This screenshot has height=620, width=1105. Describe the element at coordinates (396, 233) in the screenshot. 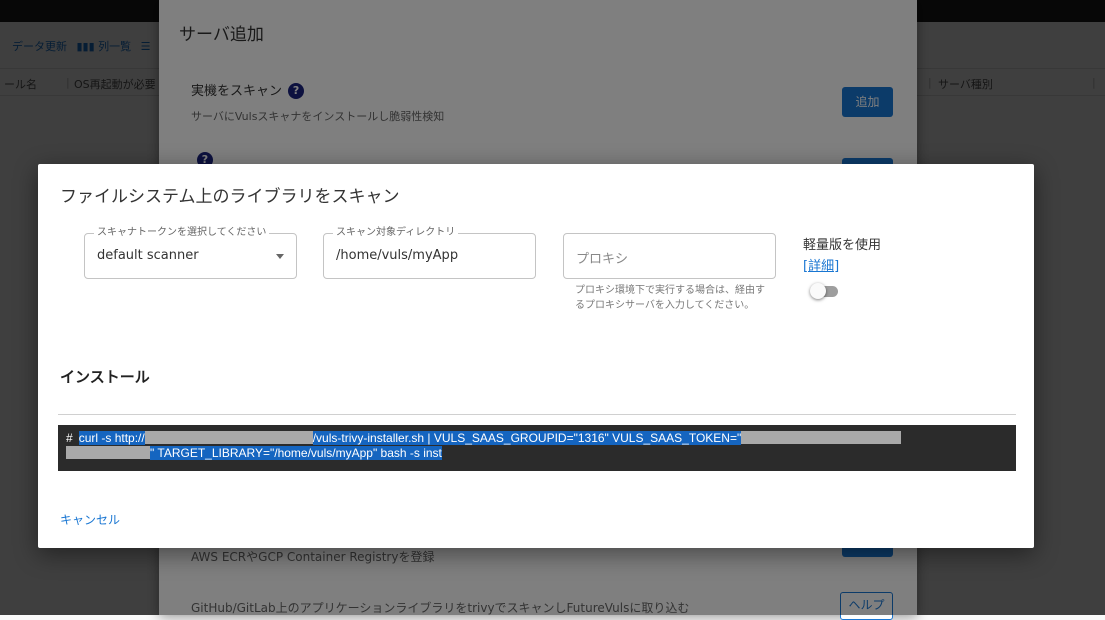

I see `field-label: スキャン対象ディレクトリ` at that location.